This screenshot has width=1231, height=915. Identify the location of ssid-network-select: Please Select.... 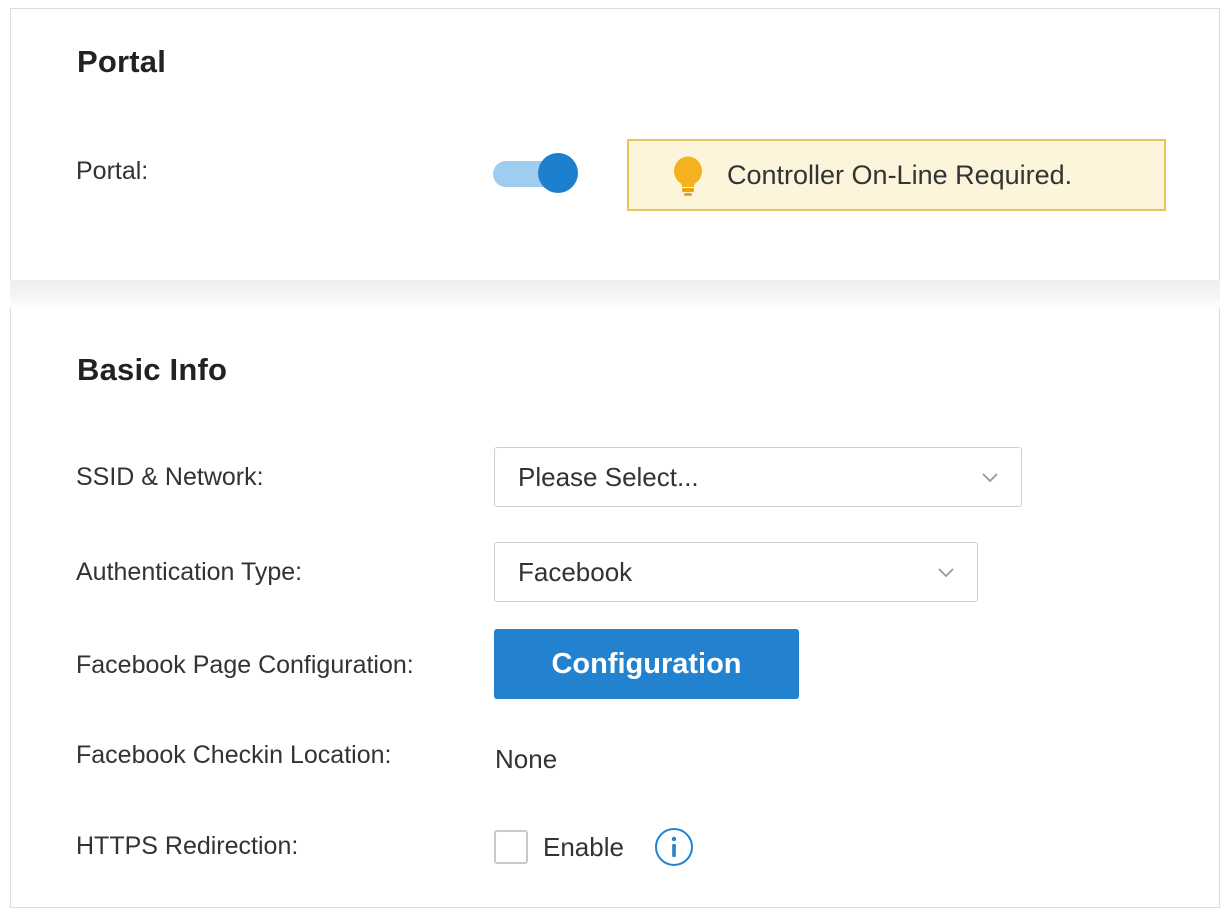
(758, 477).